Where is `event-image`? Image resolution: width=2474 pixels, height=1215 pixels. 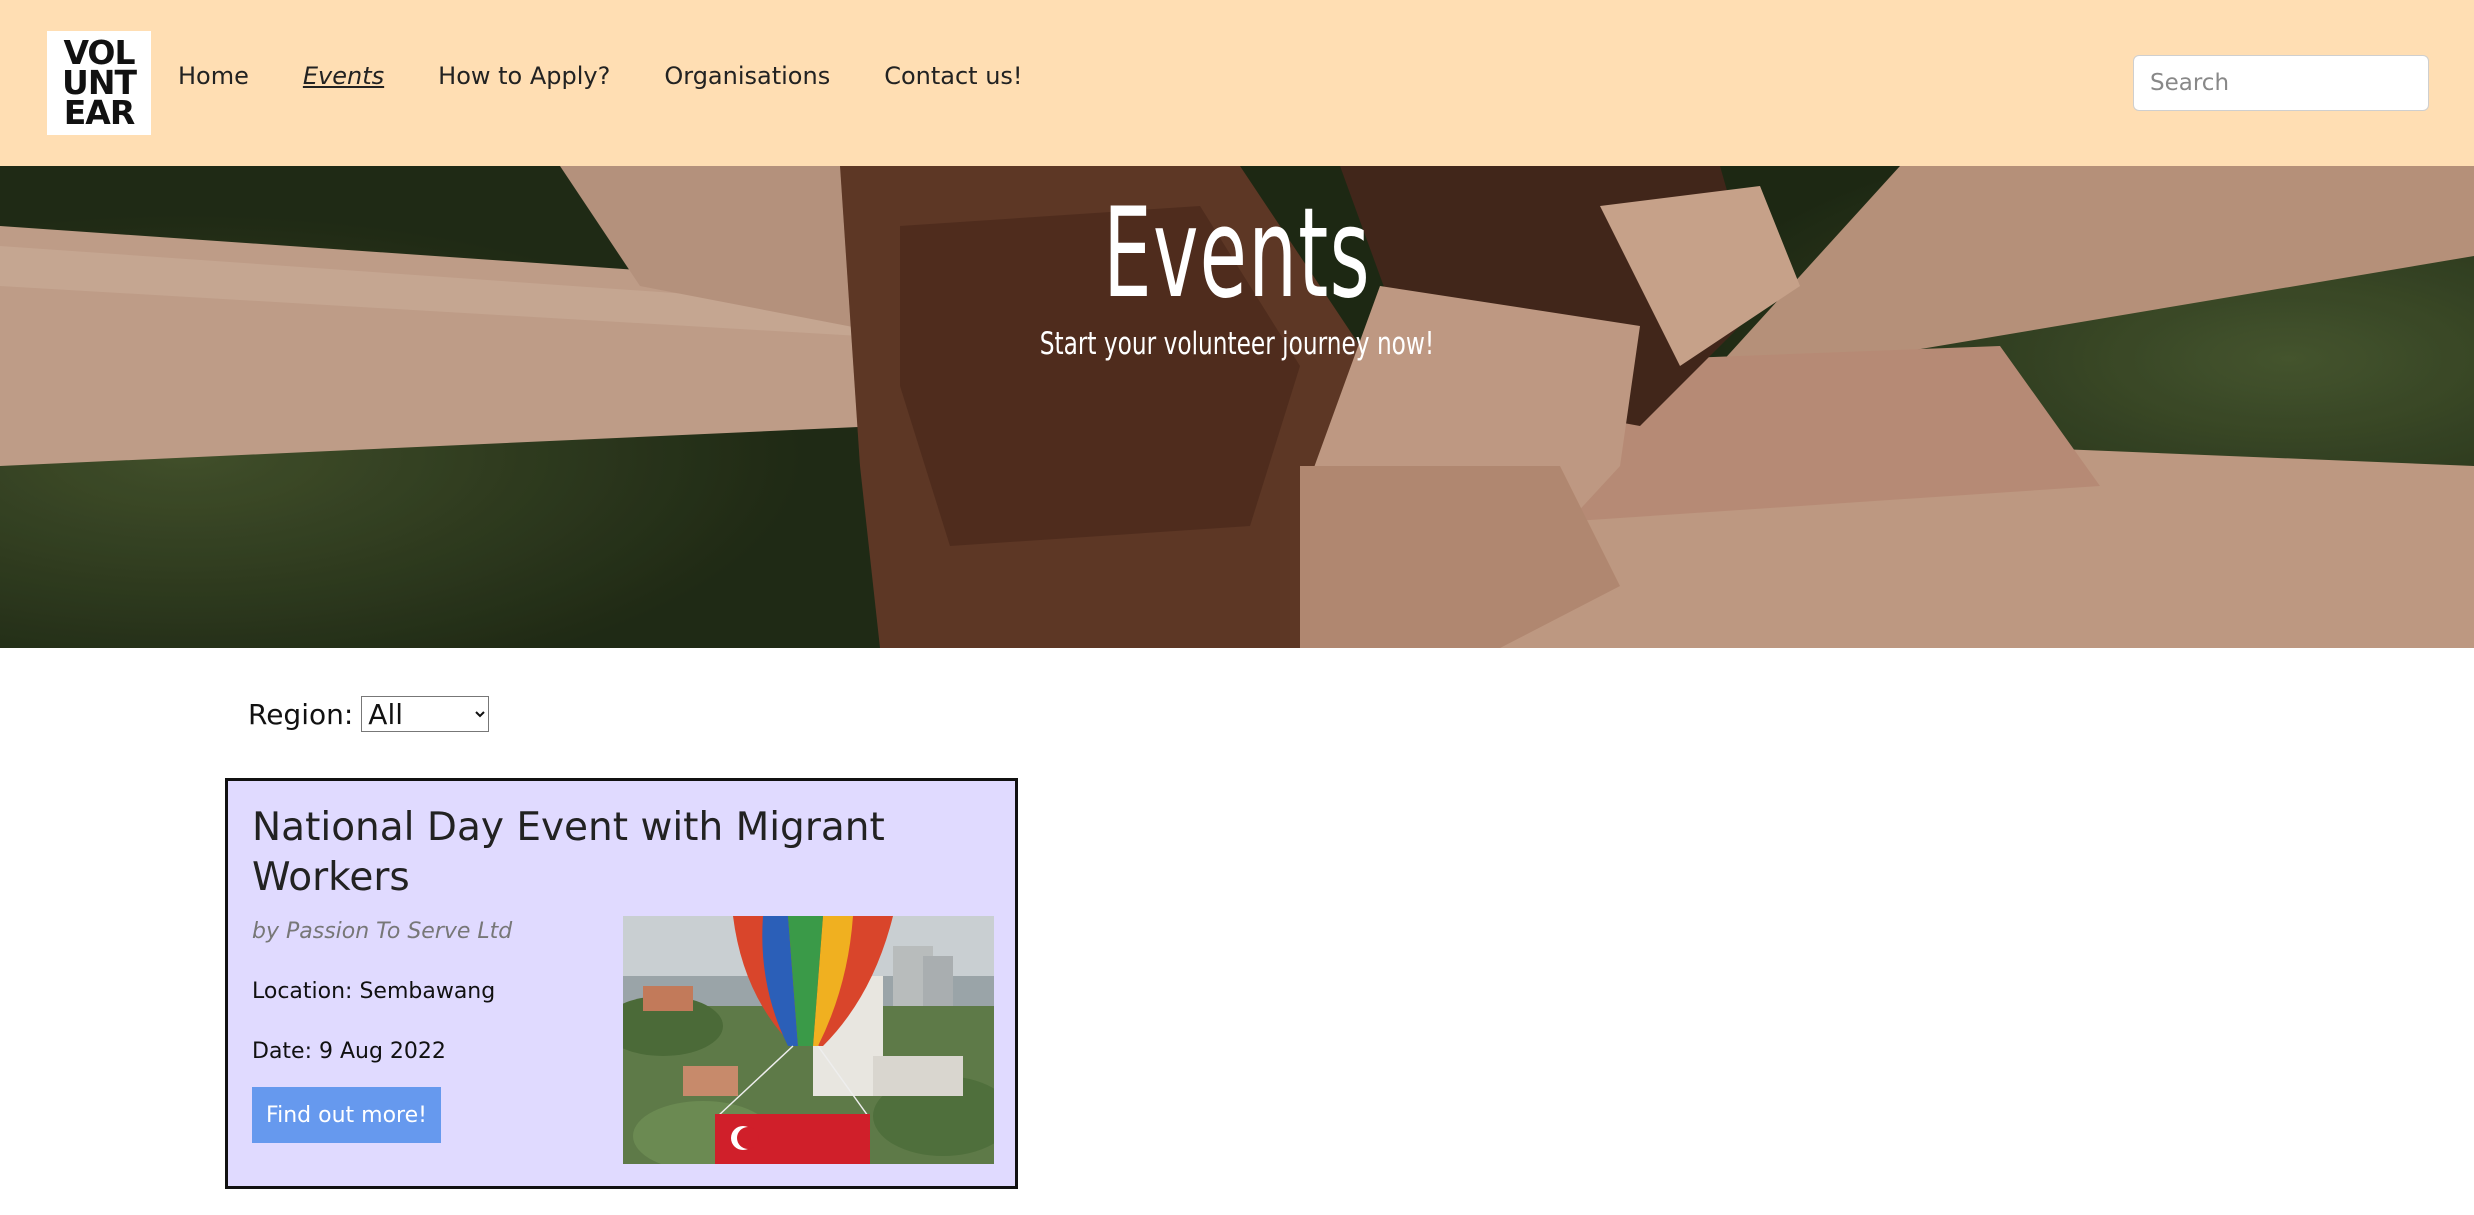
event-image is located at coordinates (808, 1040).